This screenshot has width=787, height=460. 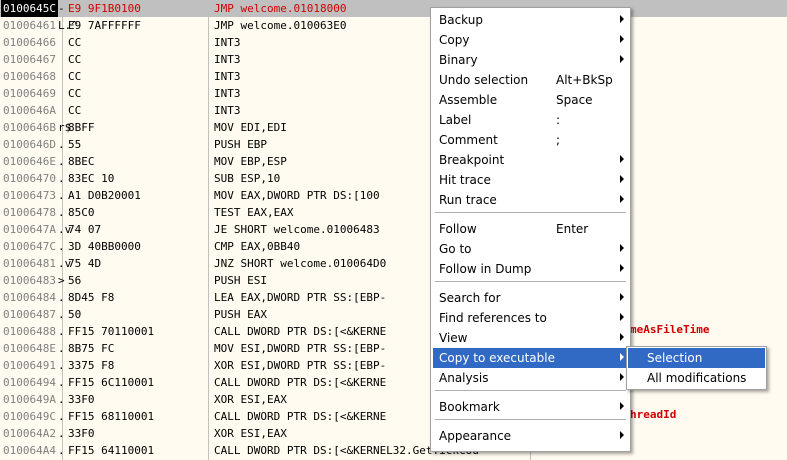 What do you see at coordinates (29, 161) in the screenshot?
I see `row-addr: 0100646E` at bounding box center [29, 161].